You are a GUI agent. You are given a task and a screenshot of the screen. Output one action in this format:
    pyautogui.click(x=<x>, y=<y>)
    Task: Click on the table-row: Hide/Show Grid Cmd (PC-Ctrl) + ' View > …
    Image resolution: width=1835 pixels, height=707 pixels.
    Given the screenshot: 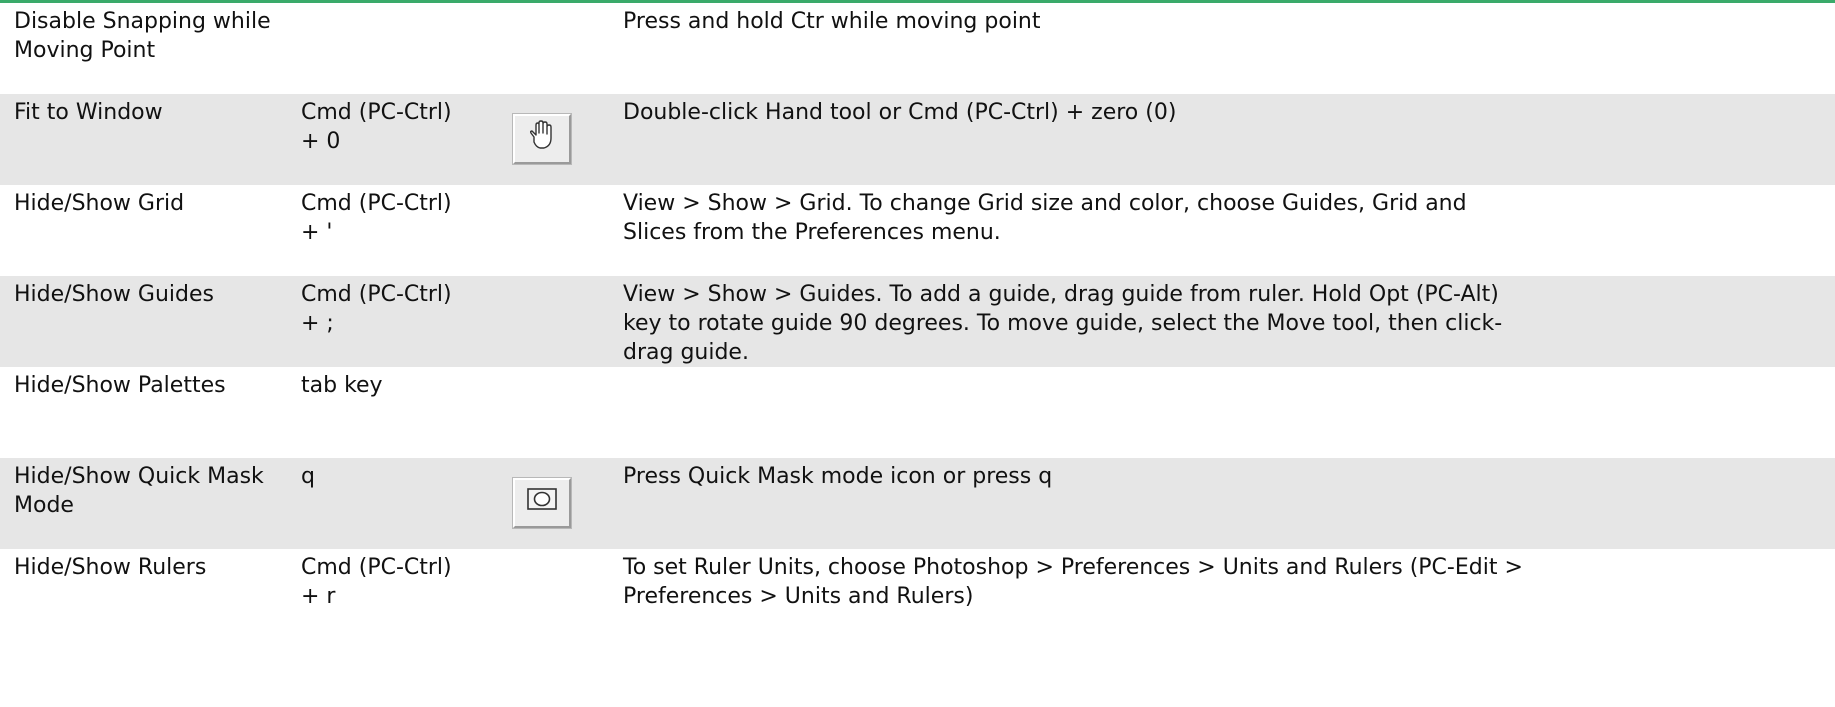 What is the action you would take?
    pyautogui.click(x=917, y=230)
    